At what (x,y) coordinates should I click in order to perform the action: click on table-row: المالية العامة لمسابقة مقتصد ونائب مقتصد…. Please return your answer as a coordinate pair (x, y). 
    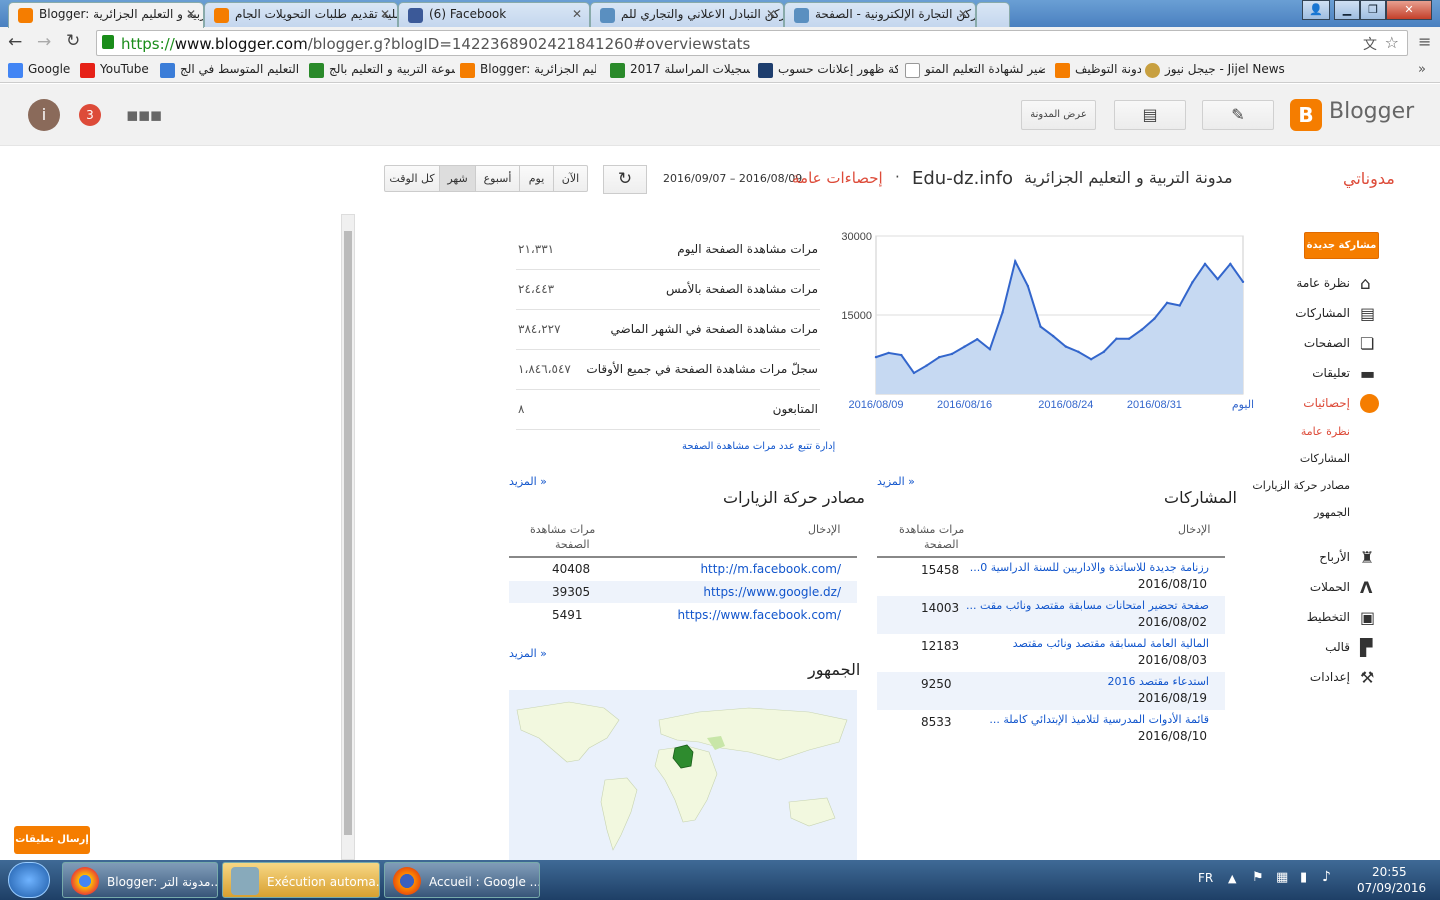
    Looking at the image, I should click on (1065, 652).